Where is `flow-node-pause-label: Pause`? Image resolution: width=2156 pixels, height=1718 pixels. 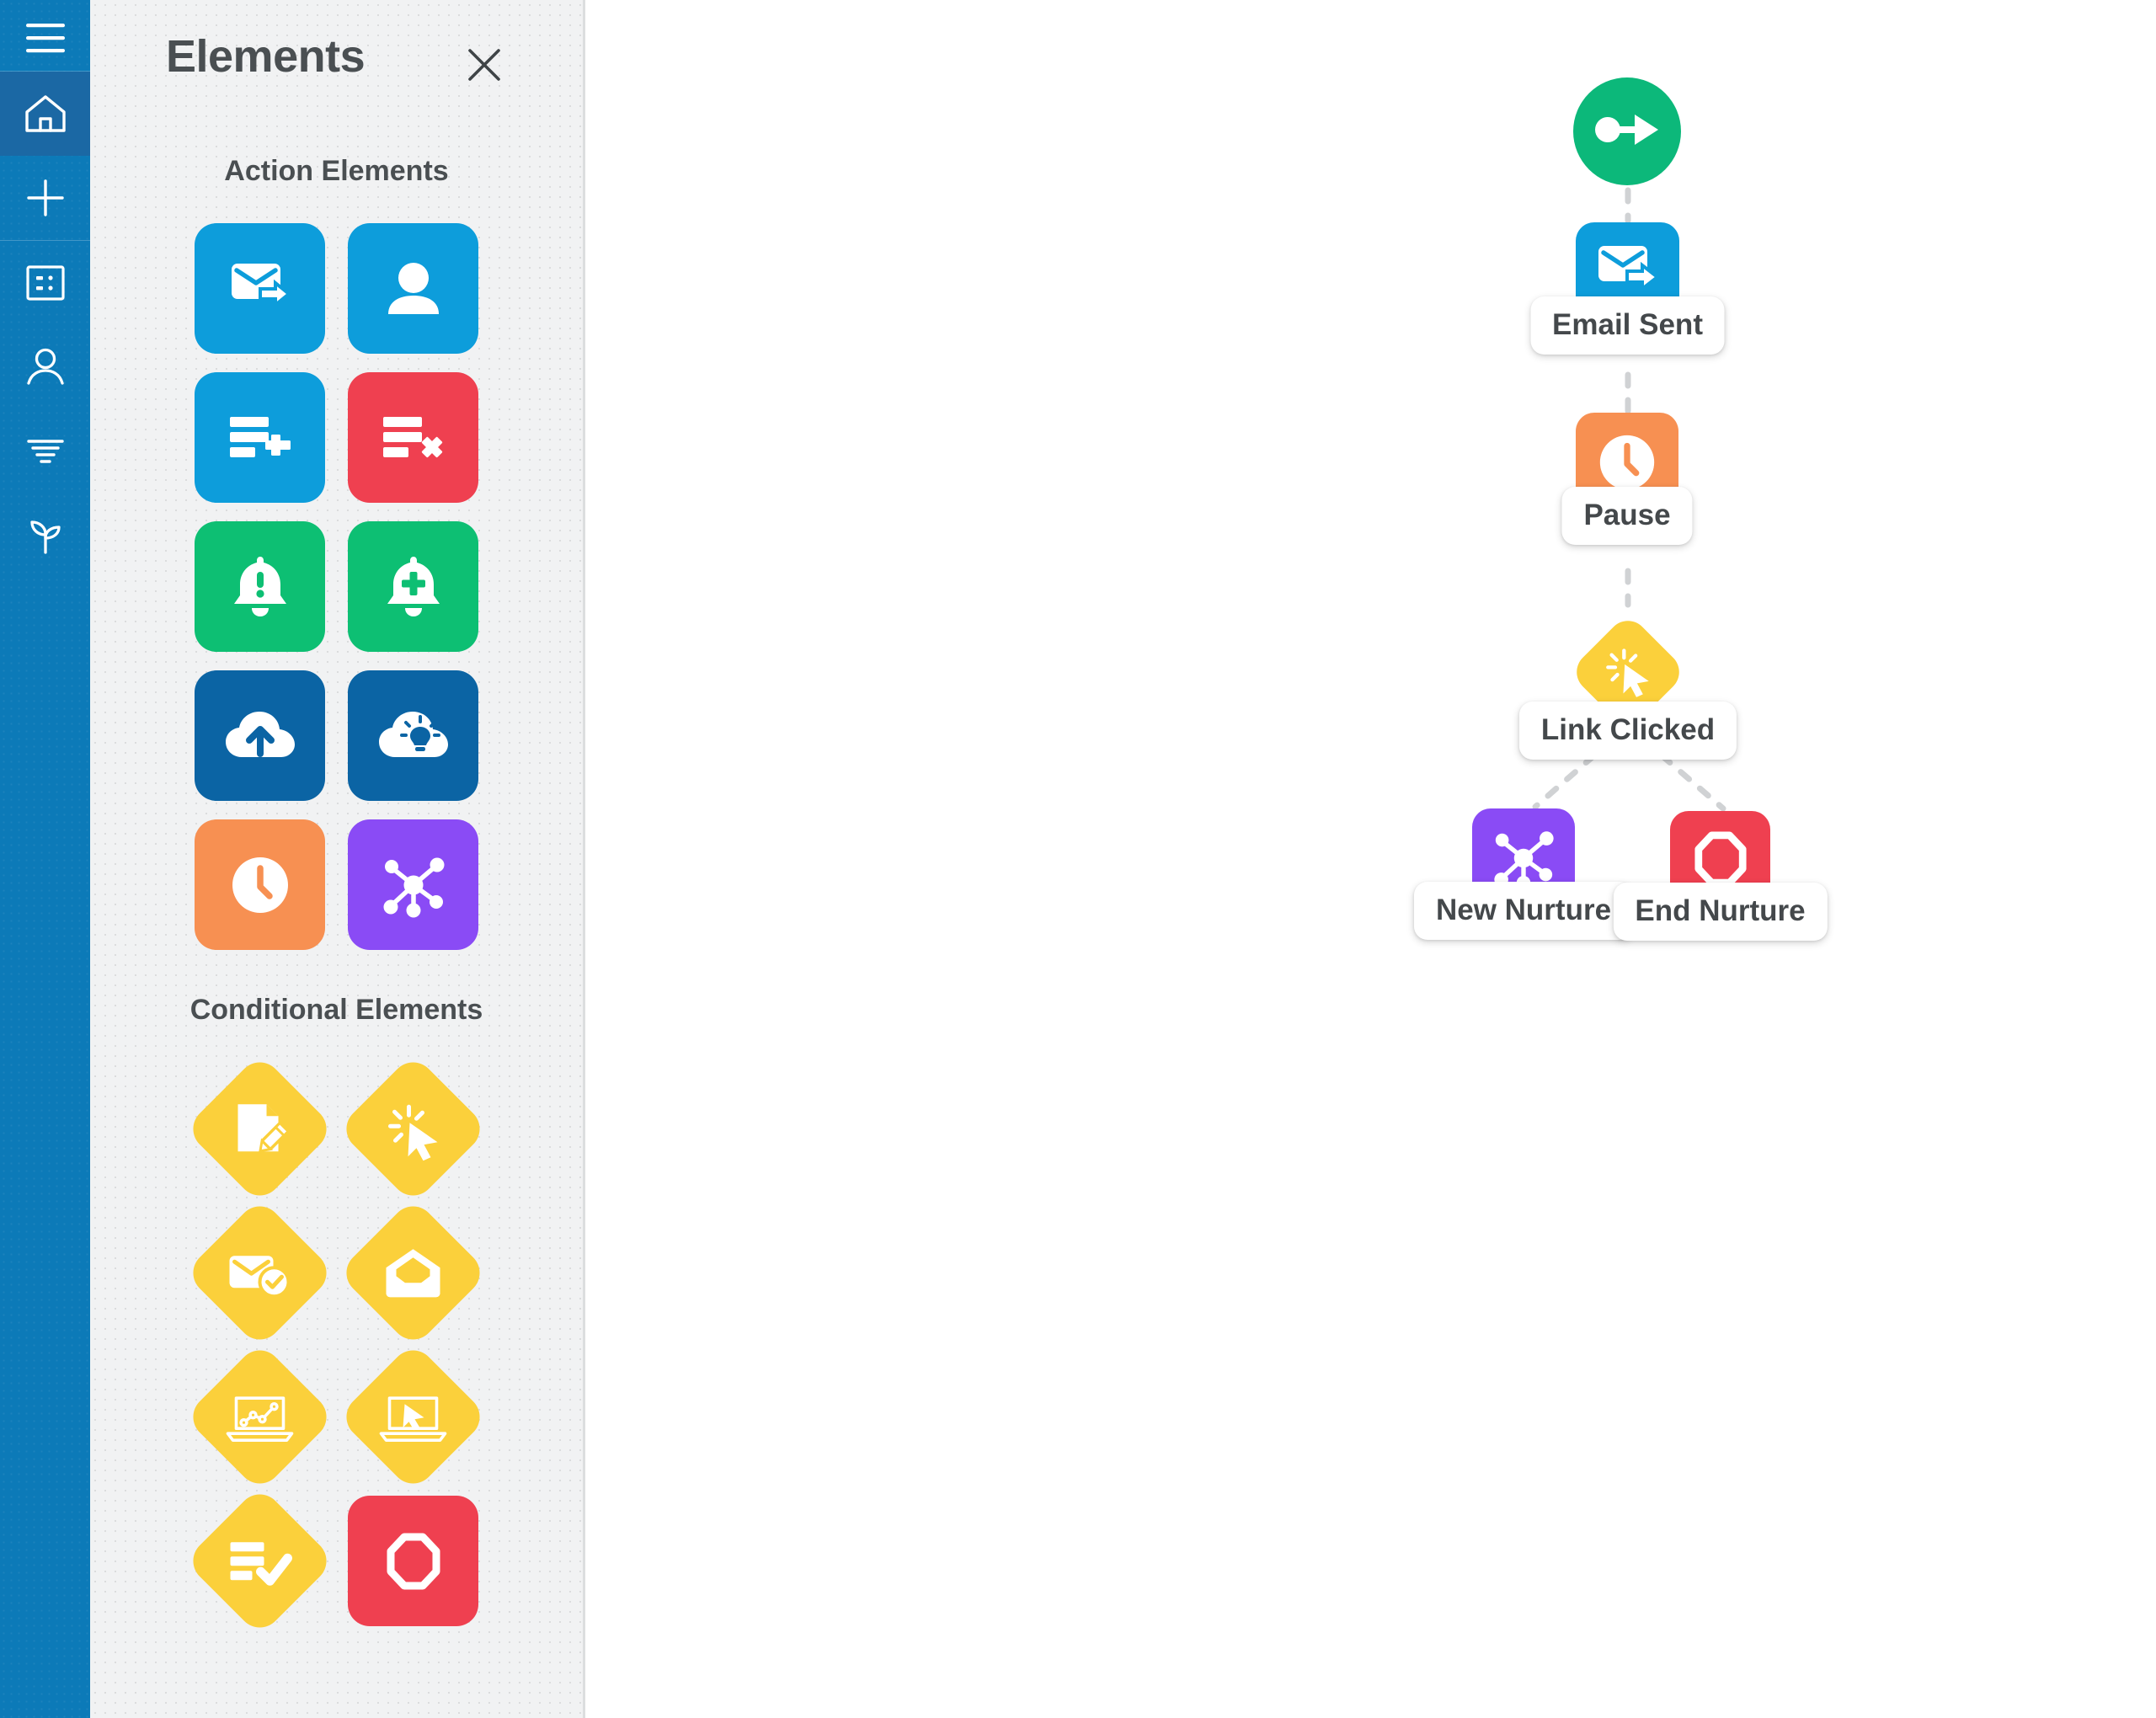 flow-node-pause-label: Pause is located at coordinates (1627, 516).